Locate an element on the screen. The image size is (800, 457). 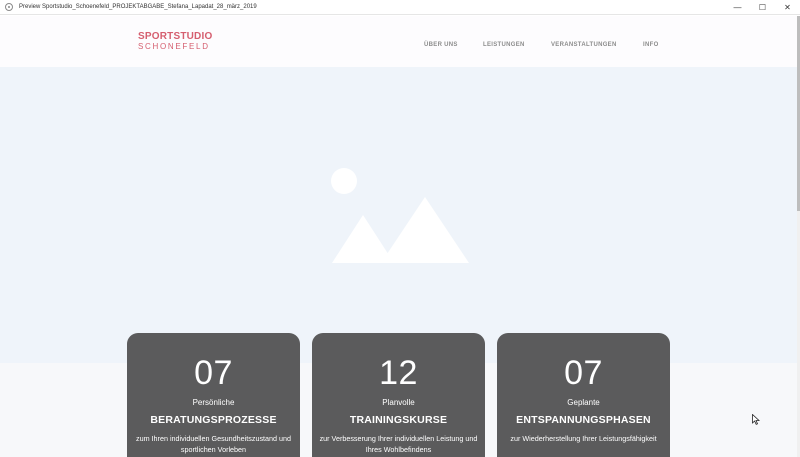
nav-link-veranstaltungen: VERANSTALTUNGEN is located at coordinates (584, 45).